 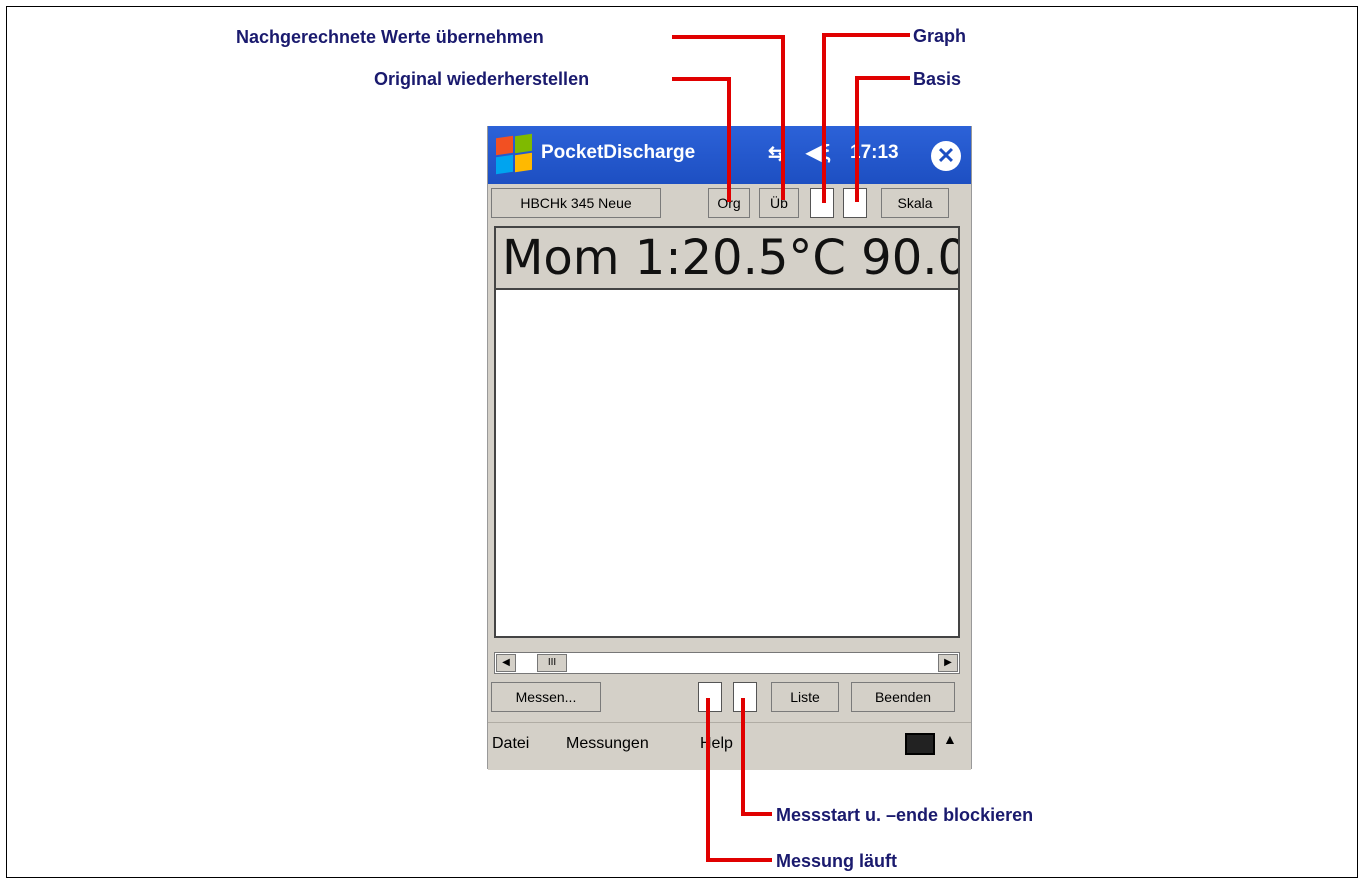 I want to click on menu-bar: Datei Messungen Help ▲, so click(x=729, y=746).